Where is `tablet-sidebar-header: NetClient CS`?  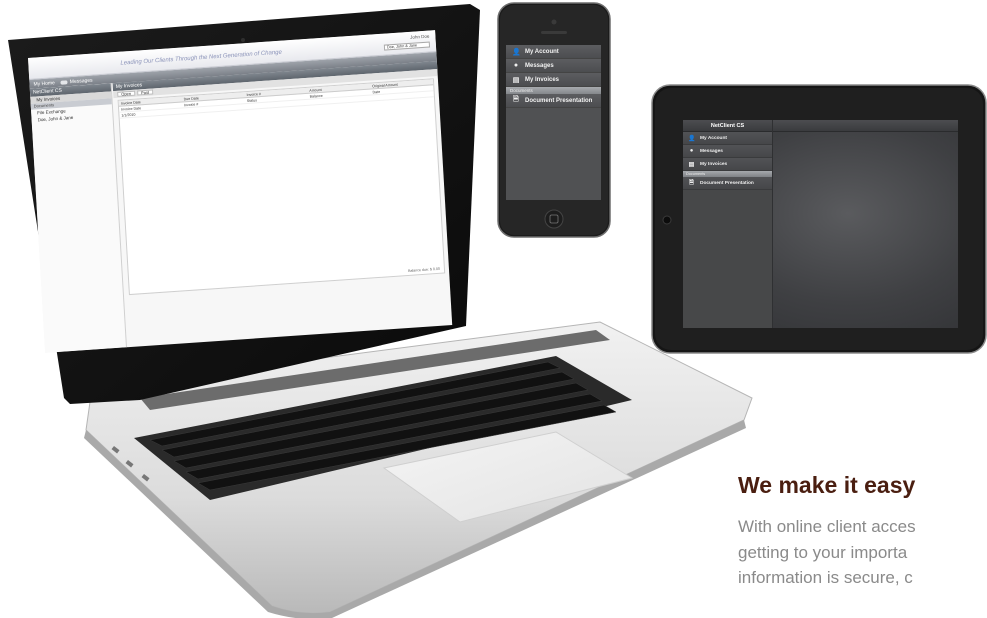
tablet-sidebar-header: NetClient CS is located at coordinates (727, 126).